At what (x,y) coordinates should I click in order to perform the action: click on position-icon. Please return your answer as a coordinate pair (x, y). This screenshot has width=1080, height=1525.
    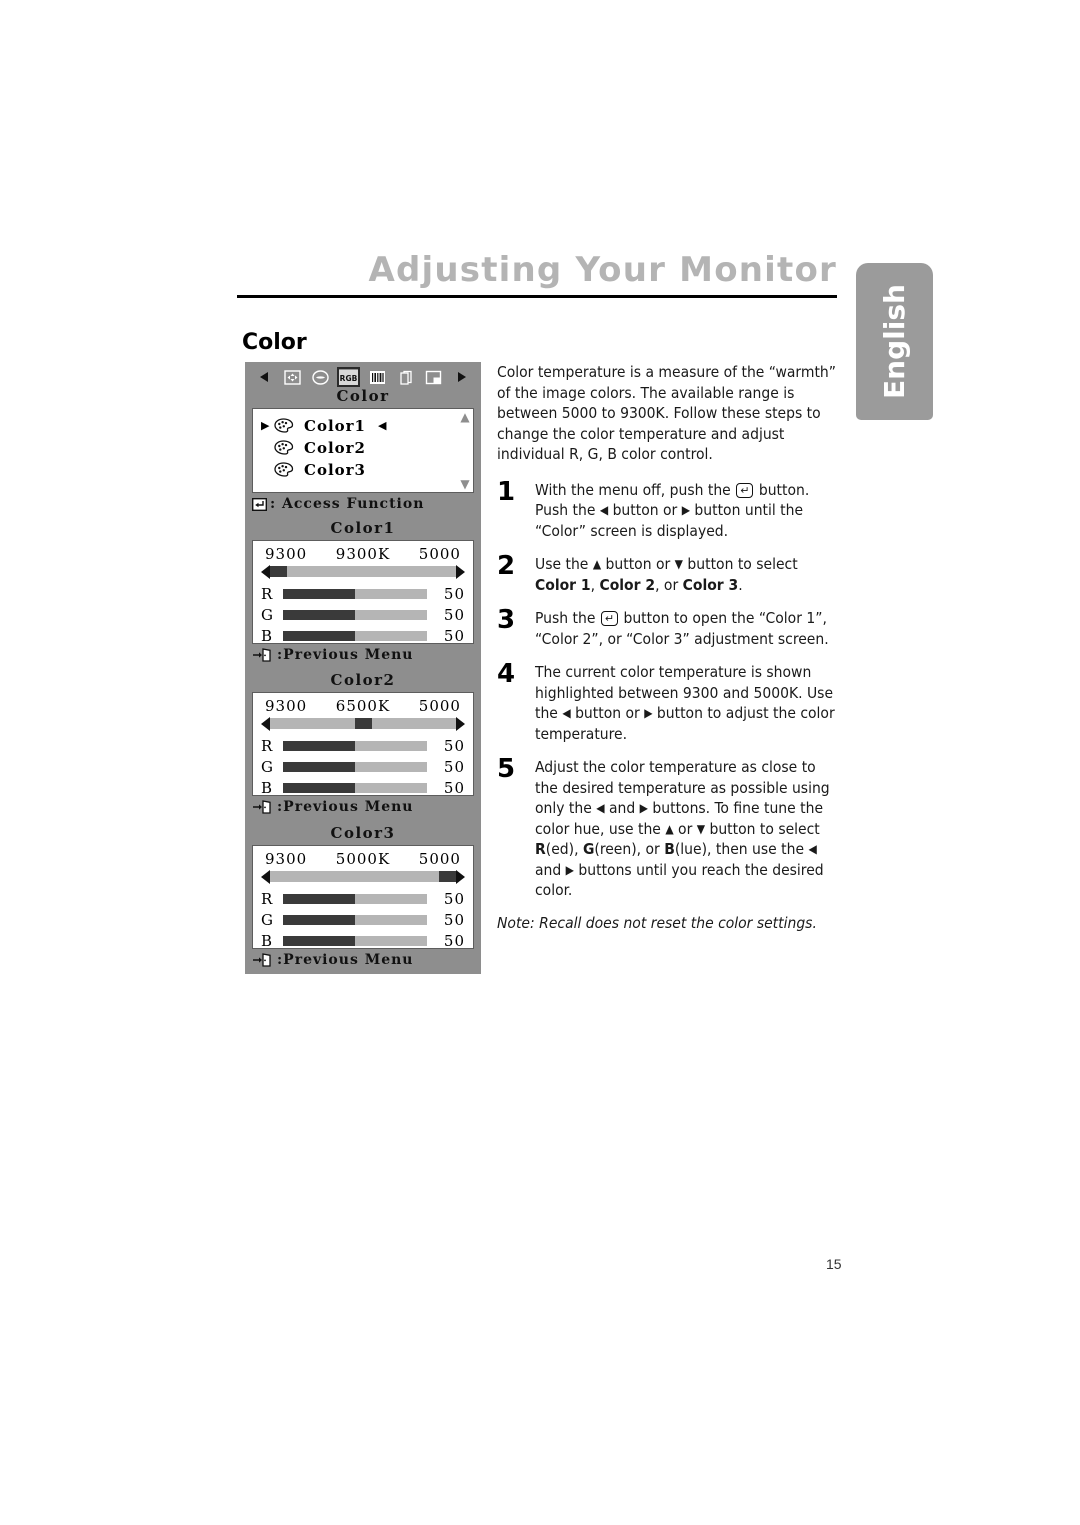
    Looking at the image, I should click on (292, 377).